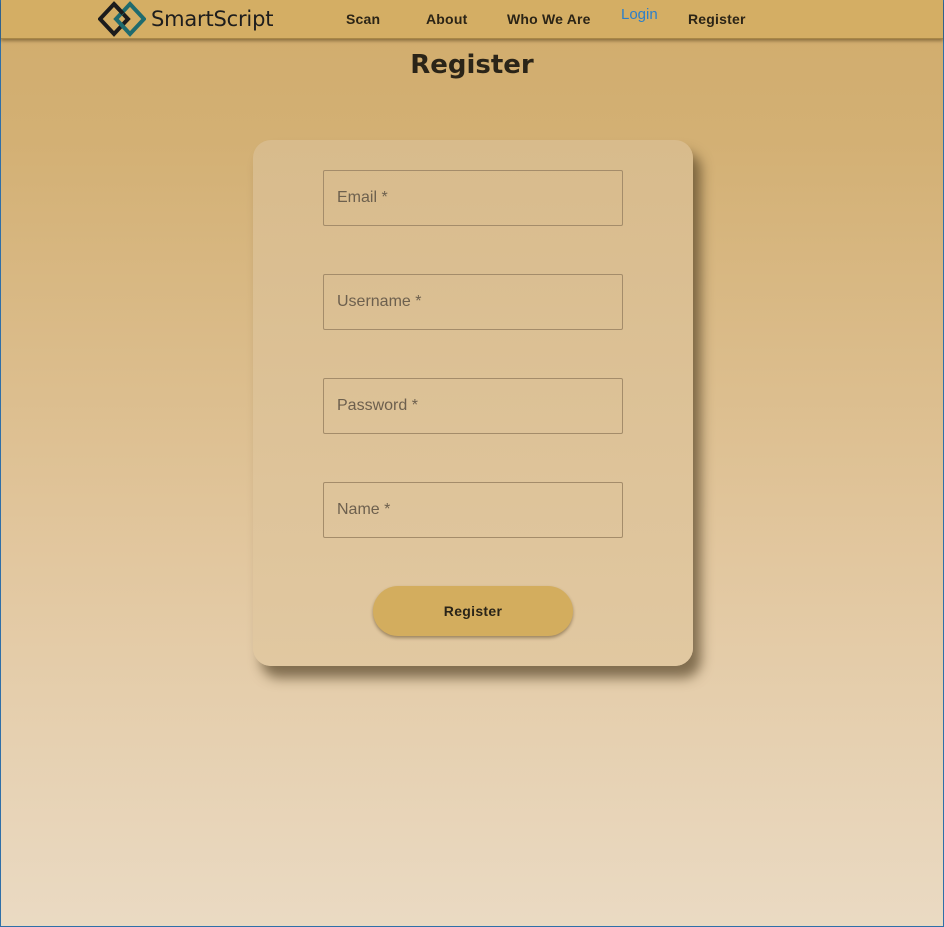  What do you see at coordinates (212, 19) in the screenshot?
I see `brand-name: SmartScript` at bounding box center [212, 19].